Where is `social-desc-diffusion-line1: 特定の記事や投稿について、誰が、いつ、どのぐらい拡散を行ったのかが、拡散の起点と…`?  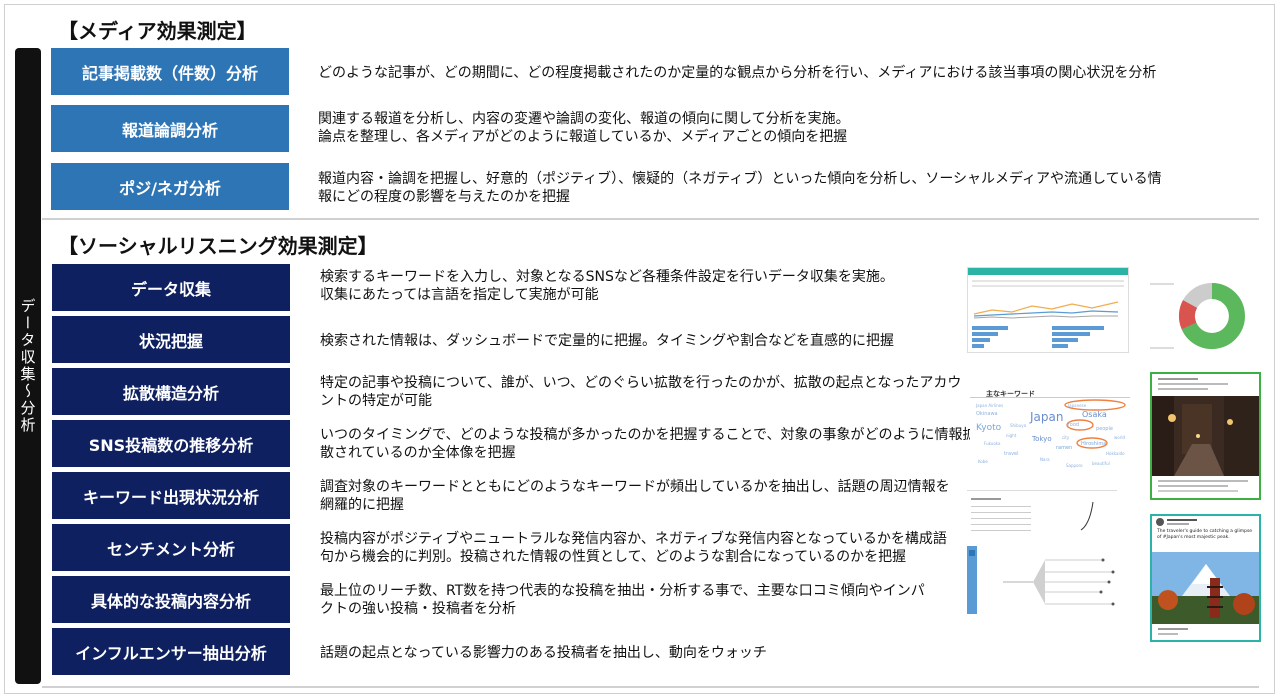 social-desc-diffusion-line1: 特定の記事や投稿について、誰が、いつ、どのぐらい拡散を行ったのかが、拡散の起点と… is located at coordinates (641, 383).